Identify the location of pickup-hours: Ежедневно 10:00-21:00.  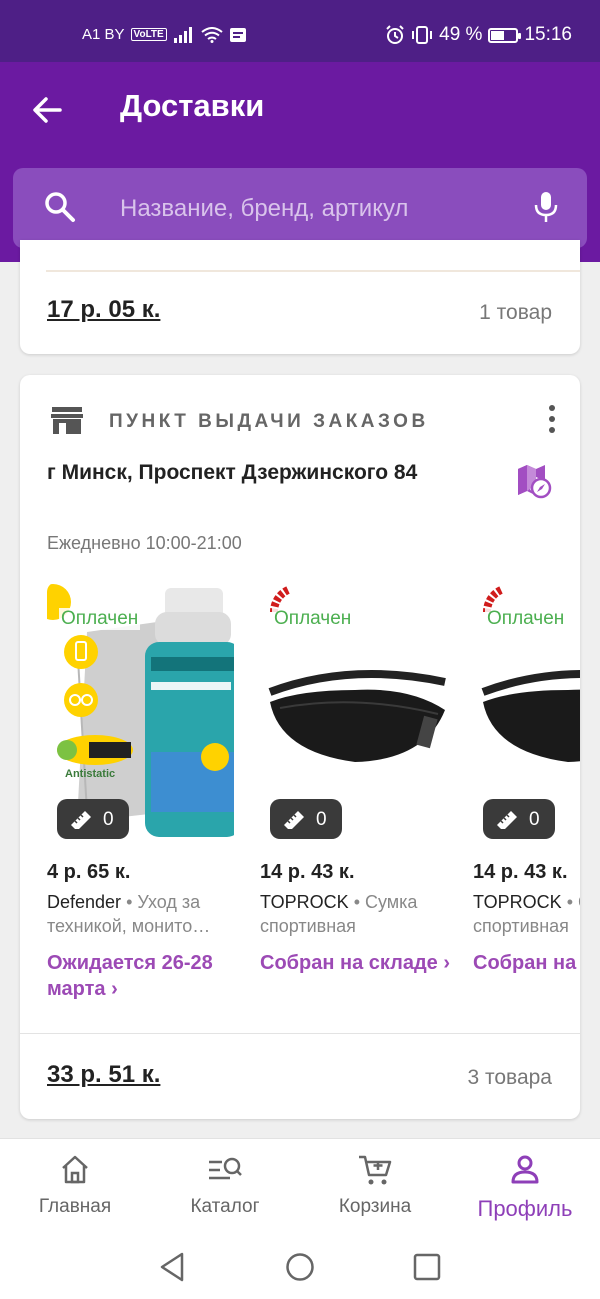
(144, 543).